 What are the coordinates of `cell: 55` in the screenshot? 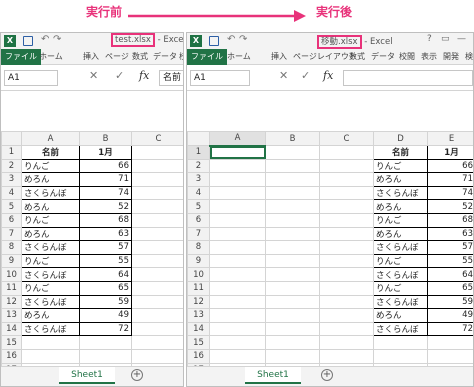 It's located at (450, 261).